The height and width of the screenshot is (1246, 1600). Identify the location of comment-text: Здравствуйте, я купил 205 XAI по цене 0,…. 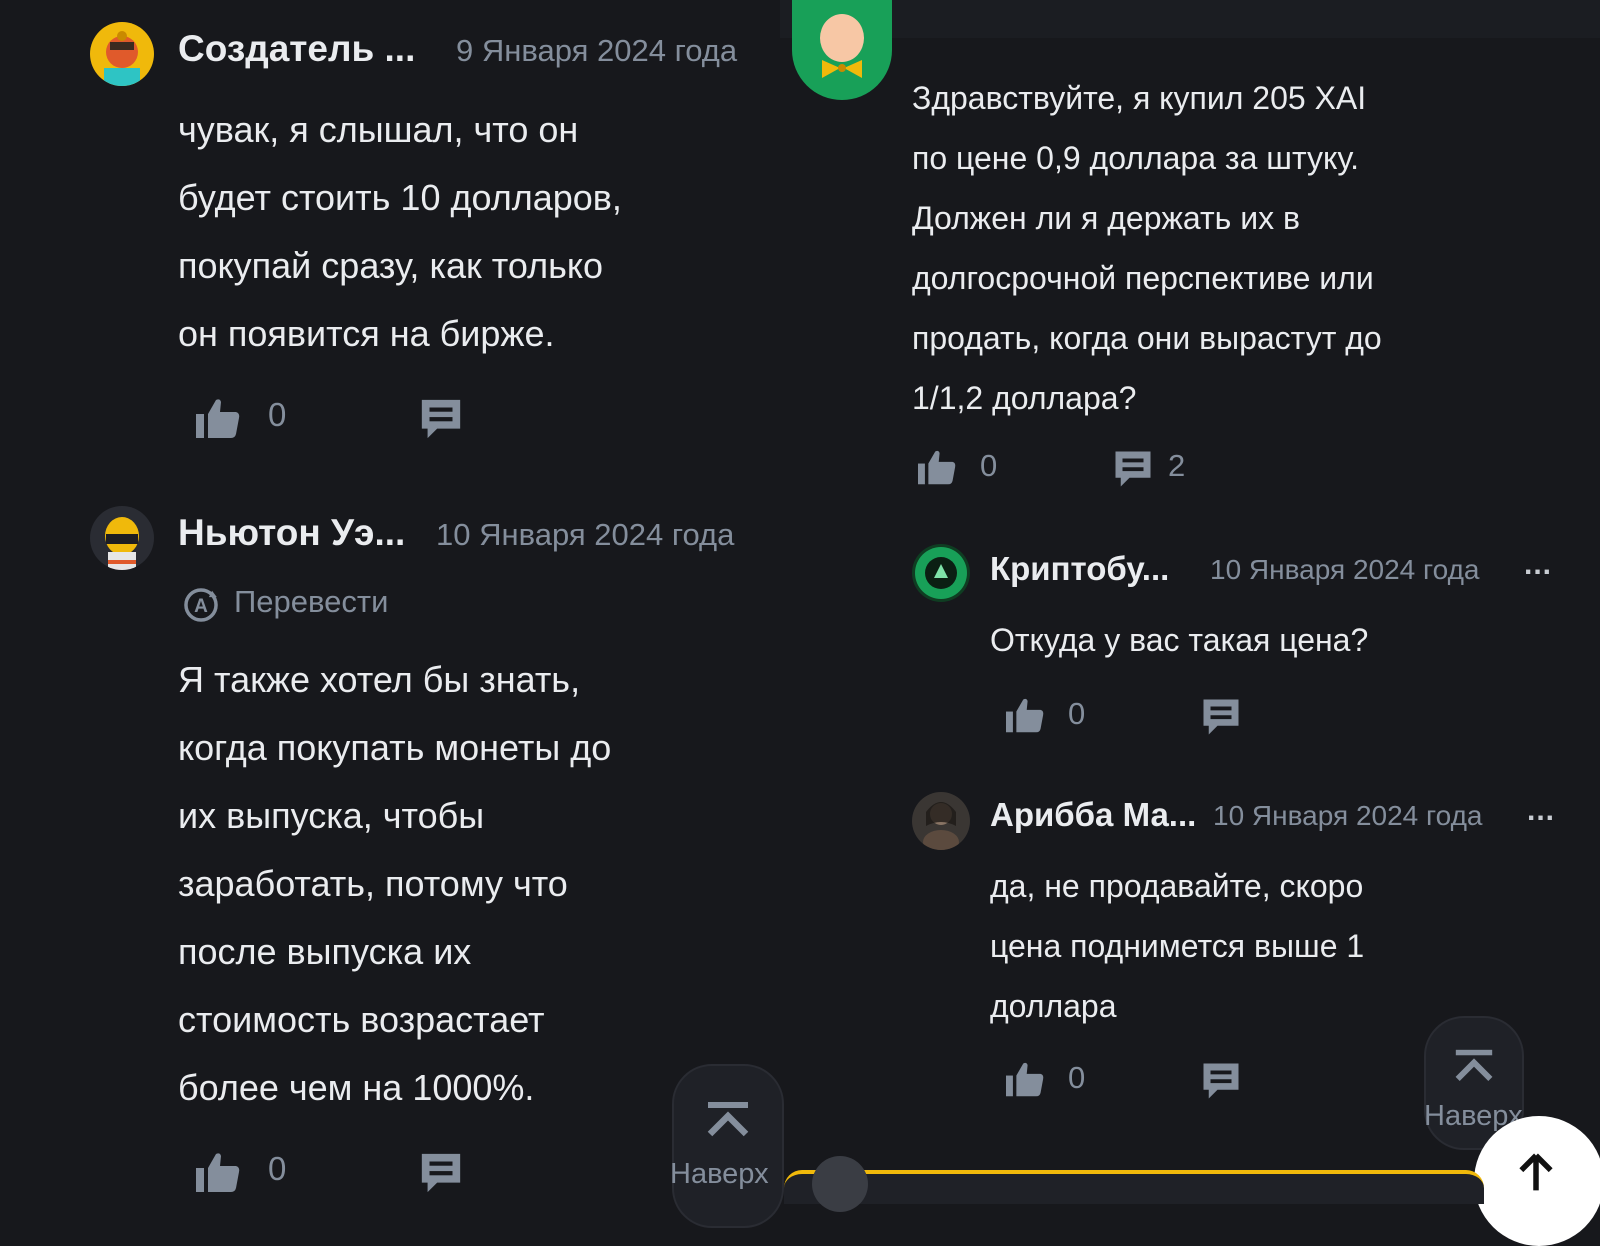
(1147, 248).